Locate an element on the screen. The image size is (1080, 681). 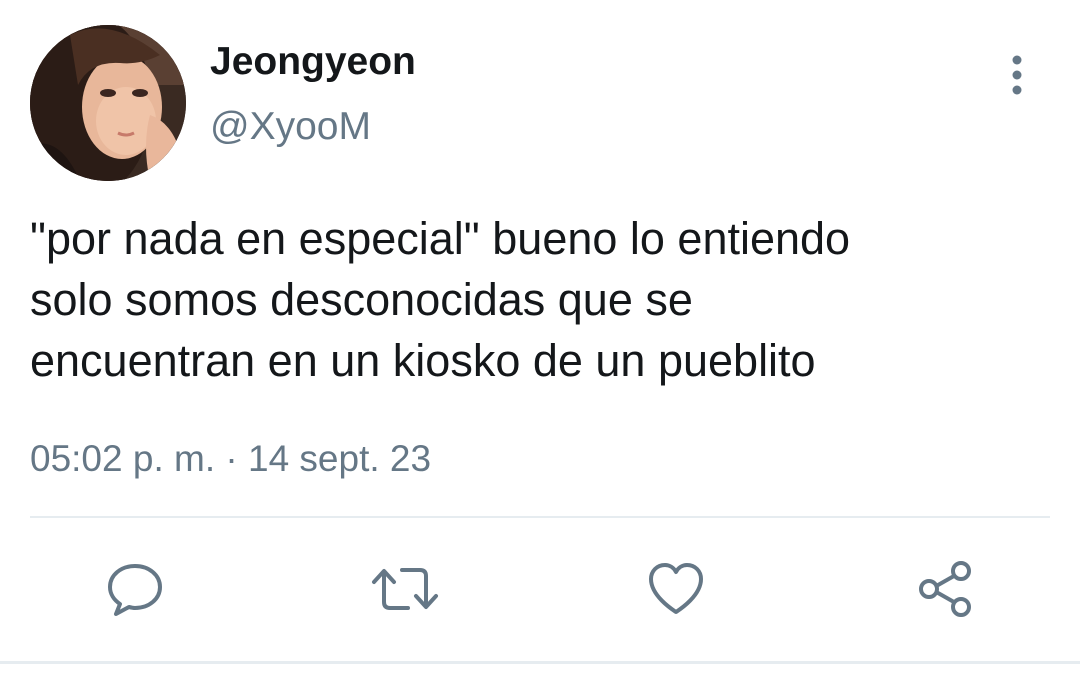
share-icon is located at coordinates (945, 589).